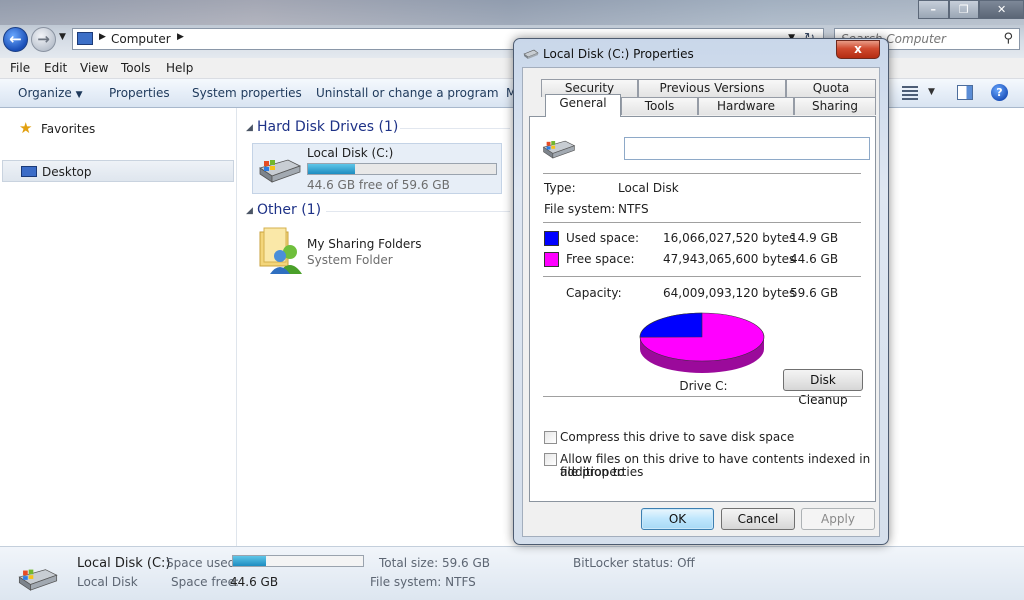 The width and height of the screenshot is (1024, 600). What do you see at coordinates (823, 388) in the screenshot?
I see `disk-cleanup-button: Disk Cleanup` at bounding box center [823, 388].